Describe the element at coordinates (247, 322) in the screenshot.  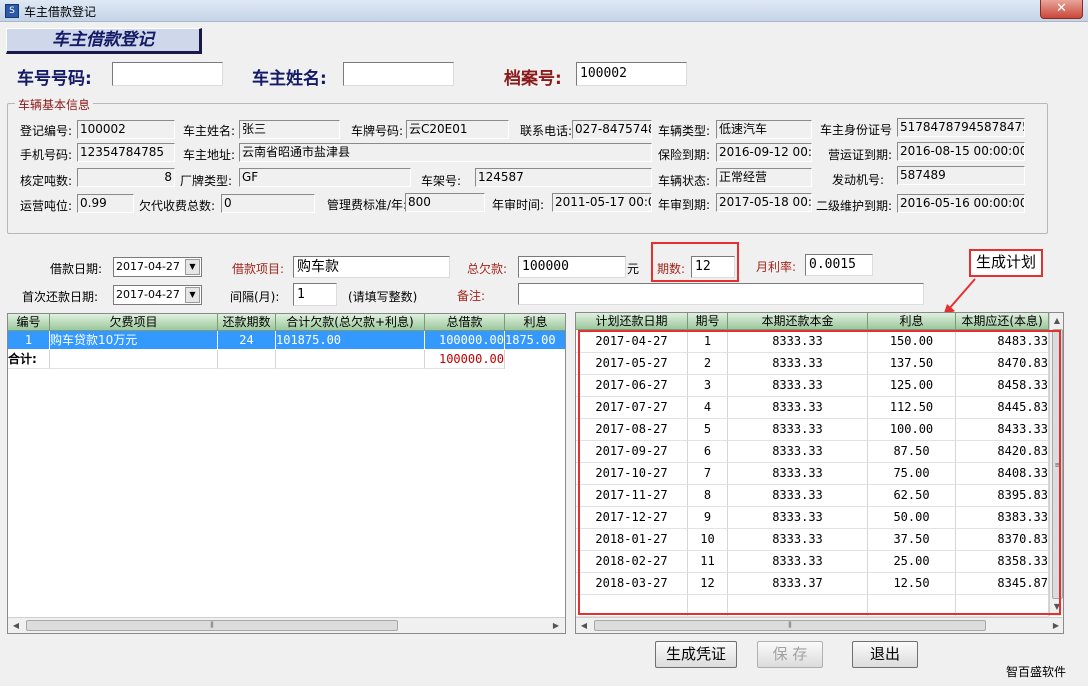
I see `grid-header-periods: 还款期数` at that location.